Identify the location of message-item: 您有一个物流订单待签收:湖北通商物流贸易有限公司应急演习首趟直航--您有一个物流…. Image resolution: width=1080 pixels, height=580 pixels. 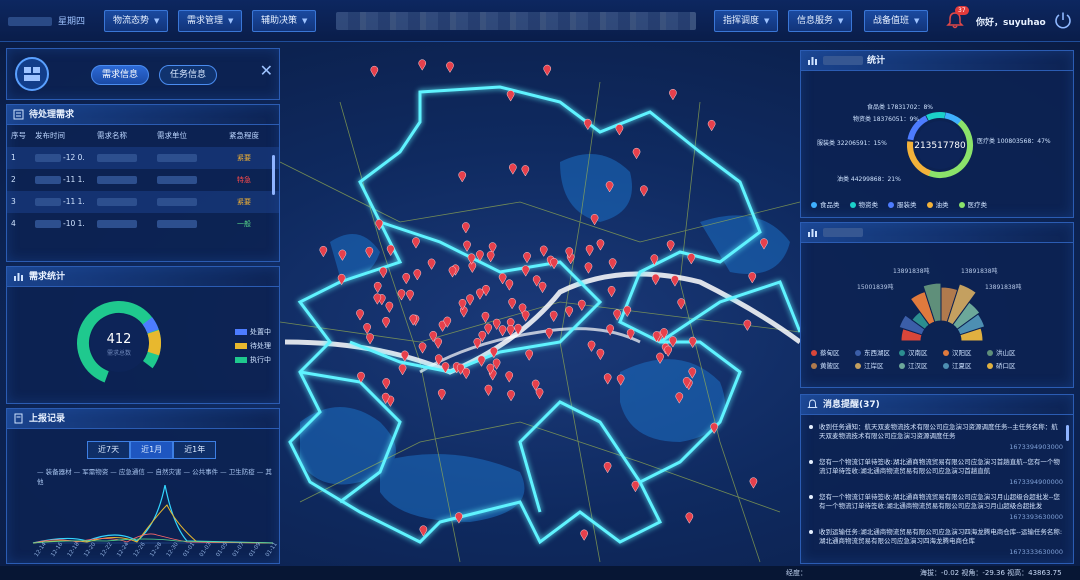
(937, 472).